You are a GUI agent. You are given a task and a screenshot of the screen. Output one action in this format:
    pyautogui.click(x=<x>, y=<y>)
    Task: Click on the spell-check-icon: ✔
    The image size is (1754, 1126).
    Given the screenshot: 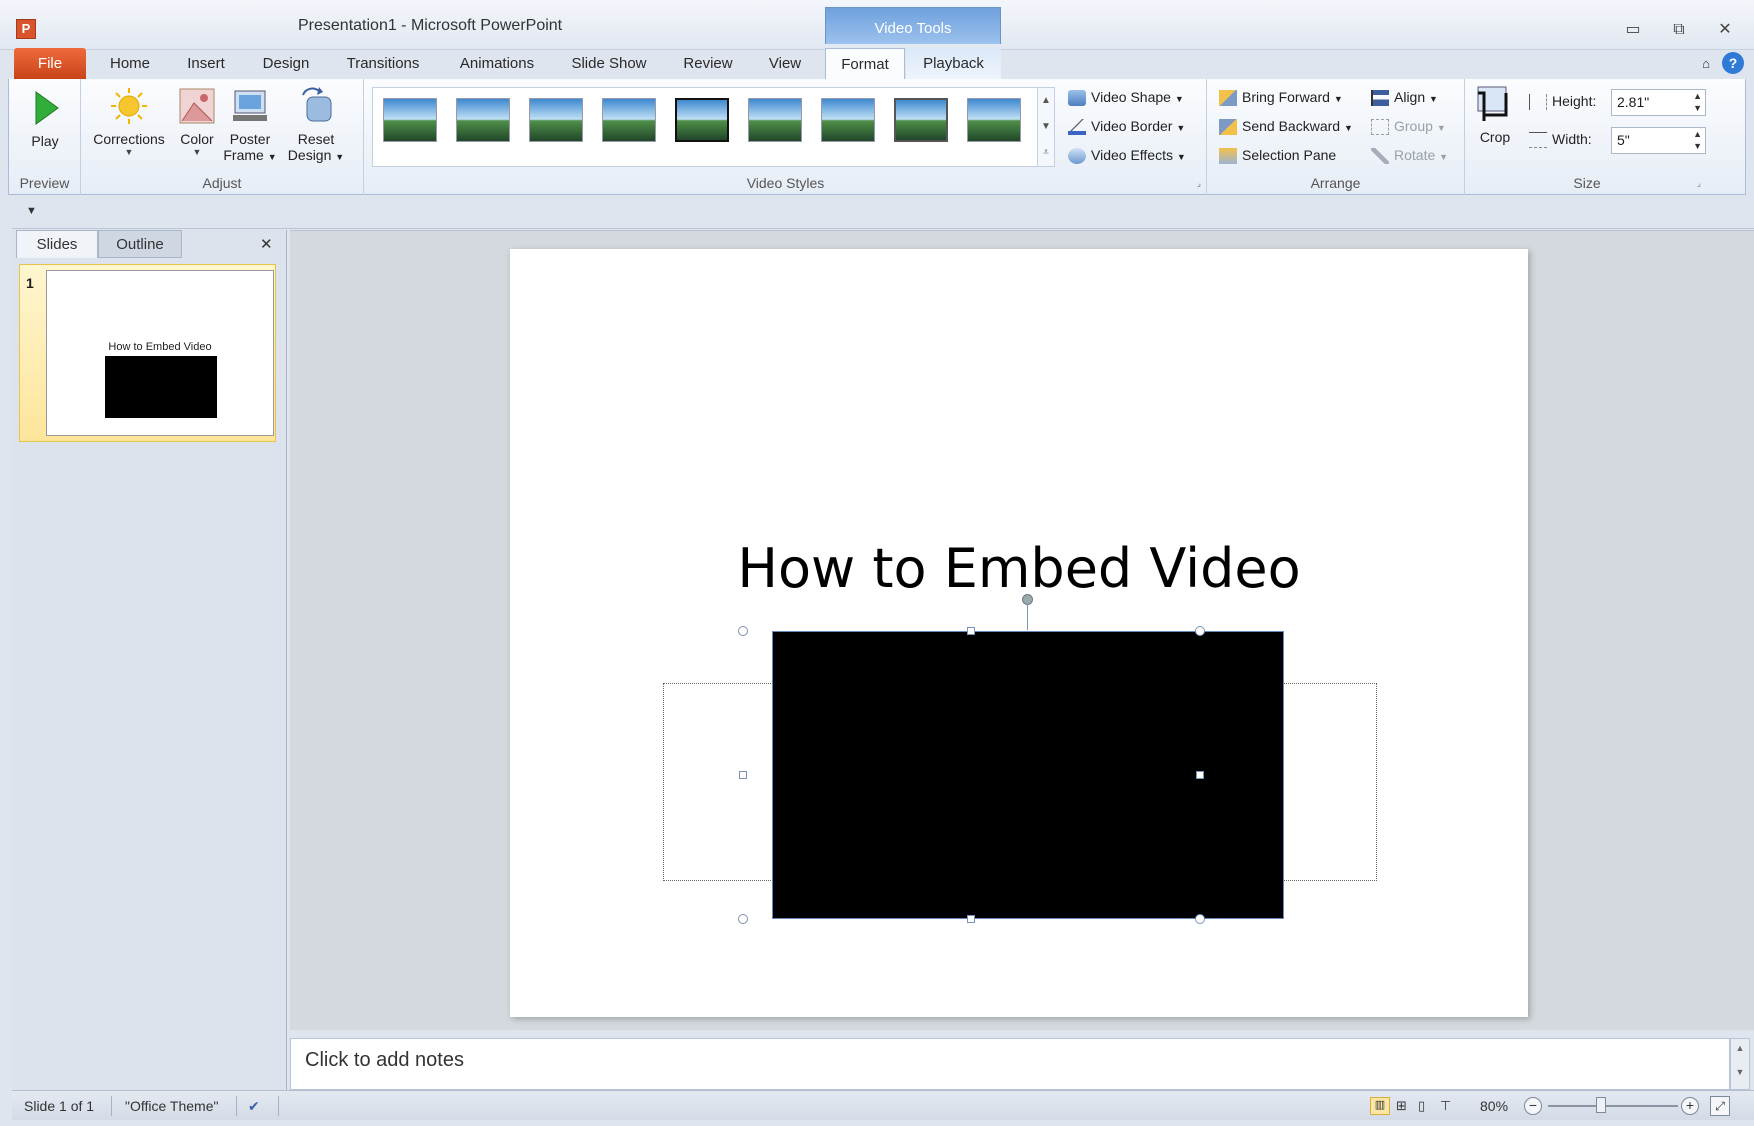 What is the action you would take?
    pyautogui.click(x=254, y=1106)
    